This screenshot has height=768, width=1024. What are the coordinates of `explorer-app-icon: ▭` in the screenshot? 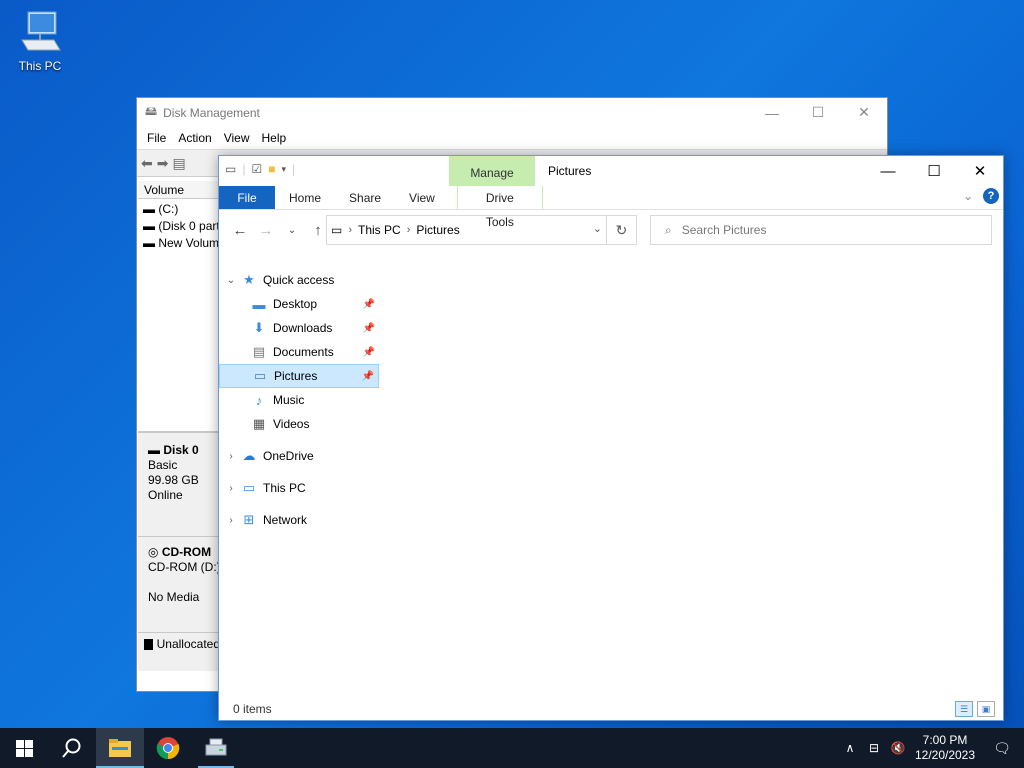 It's located at (231, 169).